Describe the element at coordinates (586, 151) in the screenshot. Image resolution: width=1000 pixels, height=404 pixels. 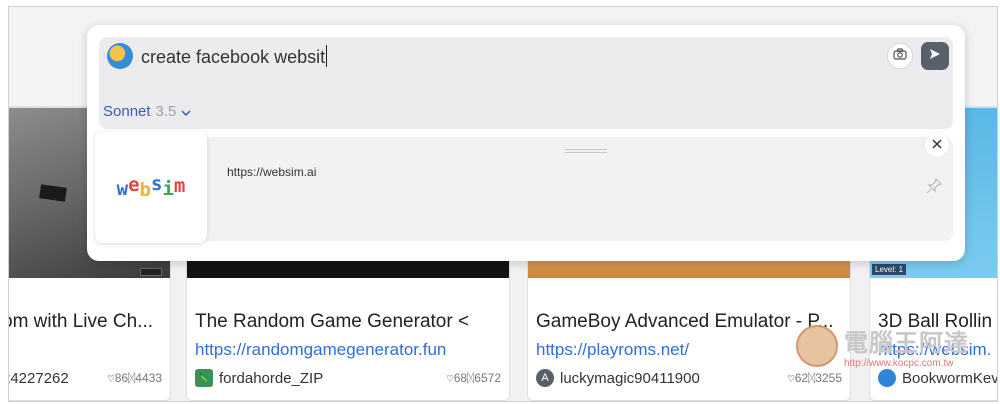
I see `drag-handle` at that location.